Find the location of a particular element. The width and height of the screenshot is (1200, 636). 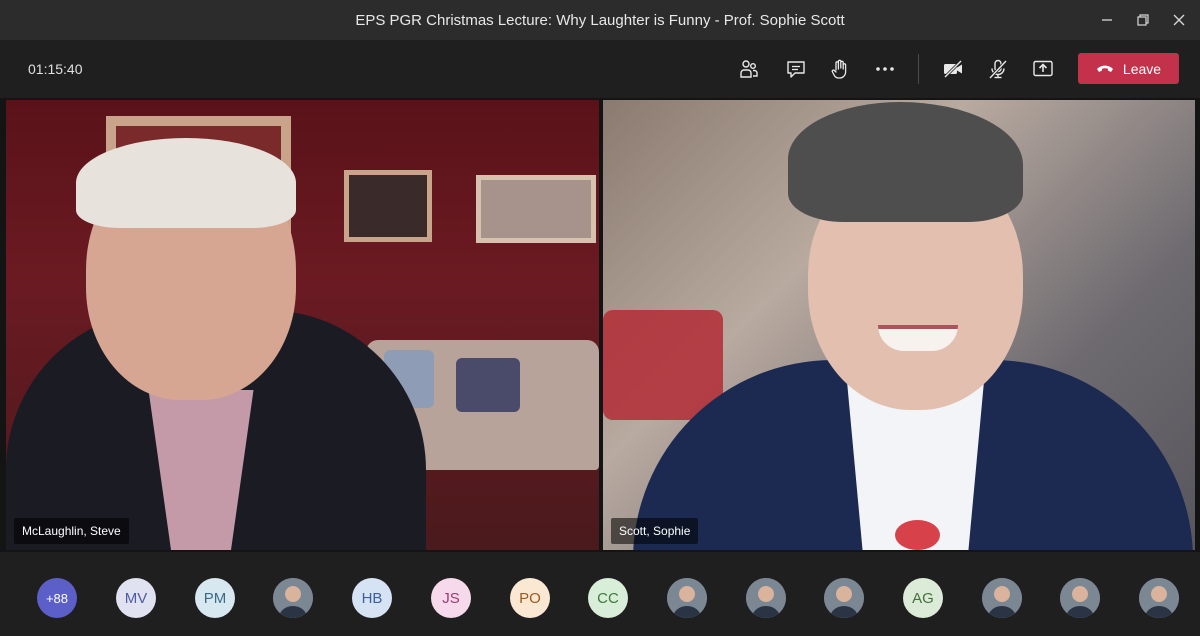

minimize-button is located at coordinates (1107, 20).